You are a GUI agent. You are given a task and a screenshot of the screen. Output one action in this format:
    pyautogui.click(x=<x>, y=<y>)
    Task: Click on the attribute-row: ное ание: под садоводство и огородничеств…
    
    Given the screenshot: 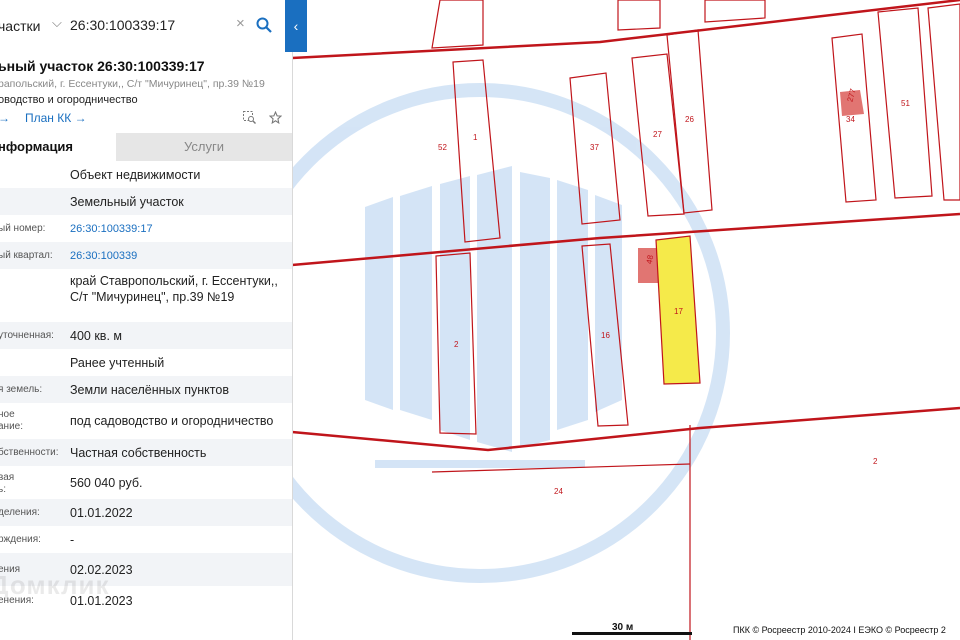 What is the action you would take?
    pyautogui.click(x=146, y=421)
    